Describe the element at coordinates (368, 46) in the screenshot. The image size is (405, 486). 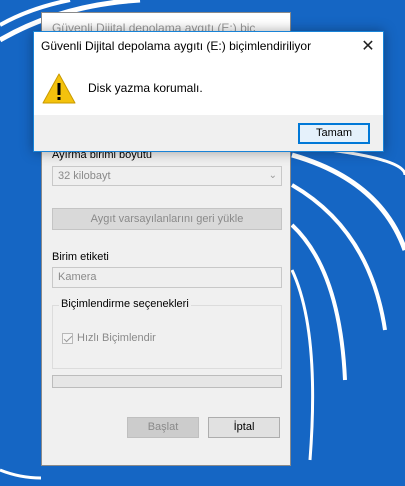
I see `close-icon: ✕` at that location.